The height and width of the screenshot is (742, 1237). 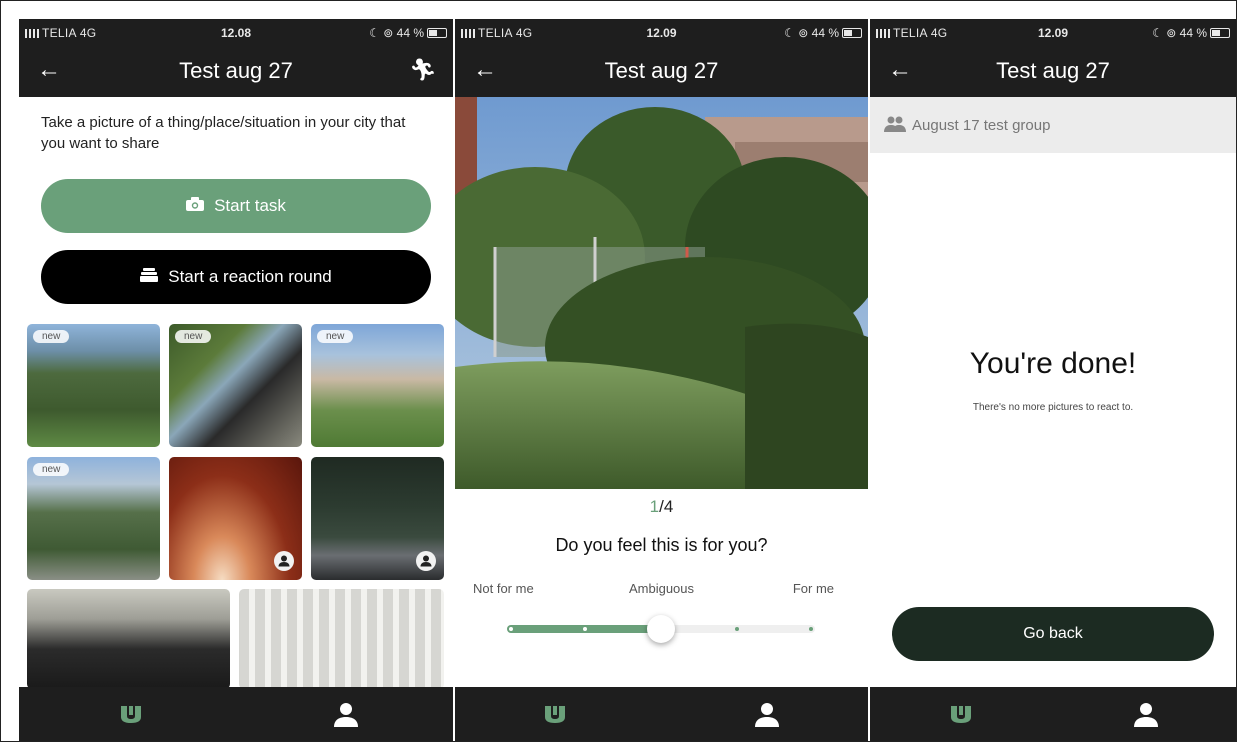 I want to click on slider-handle, so click(x=661, y=629).